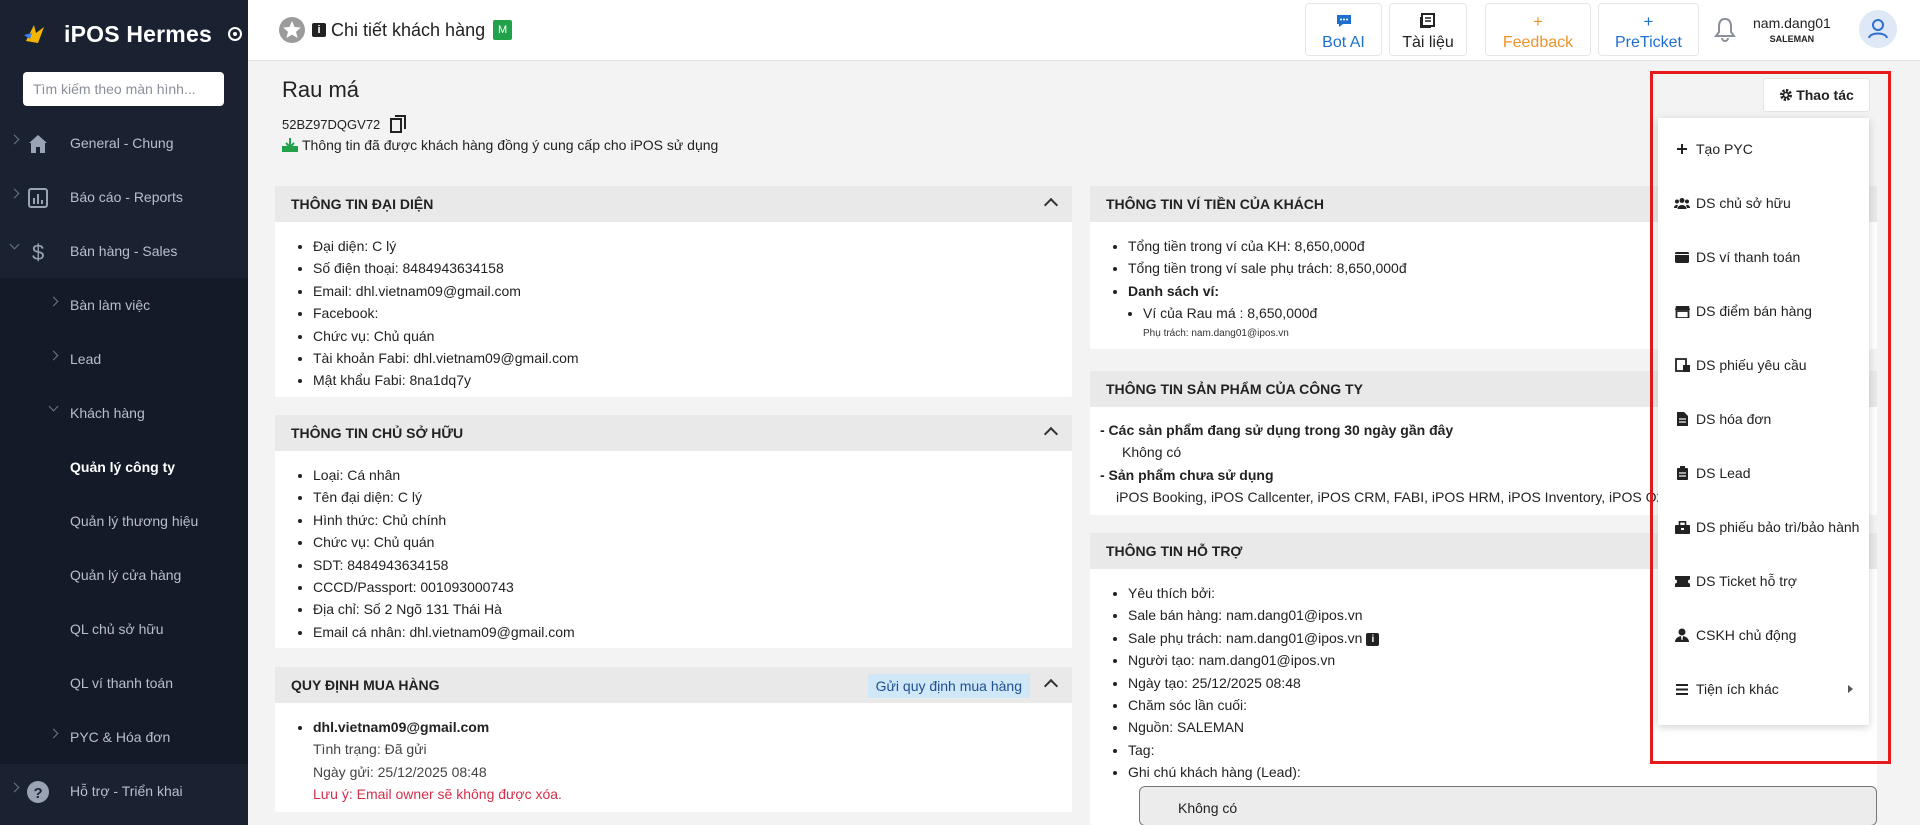 The height and width of the screenshot is (825, 1920). Describe the element at coordinates (124, 197) in the screenshot. I see `sidebar-item-reports: Báo cáo - Reports` at that location.